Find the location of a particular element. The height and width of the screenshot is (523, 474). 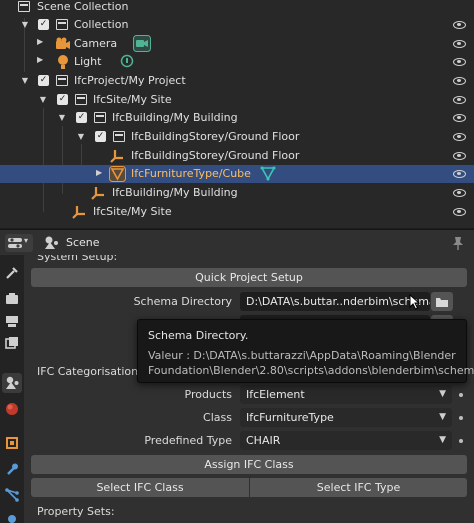

outliner-row-label: IfcProject/My Project is located at coordinates (130, 80).